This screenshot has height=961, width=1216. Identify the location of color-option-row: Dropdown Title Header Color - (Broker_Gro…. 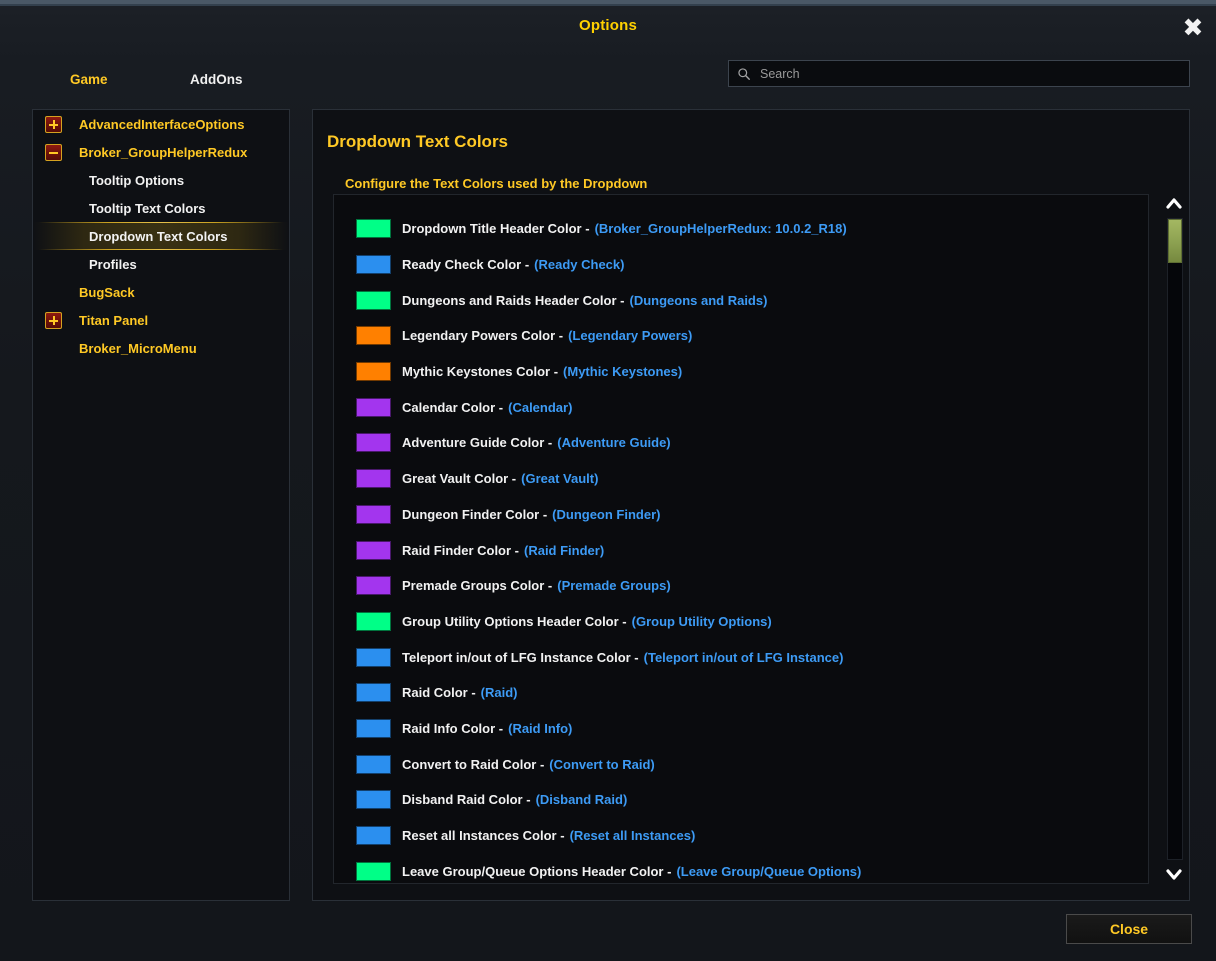
(741, 229).